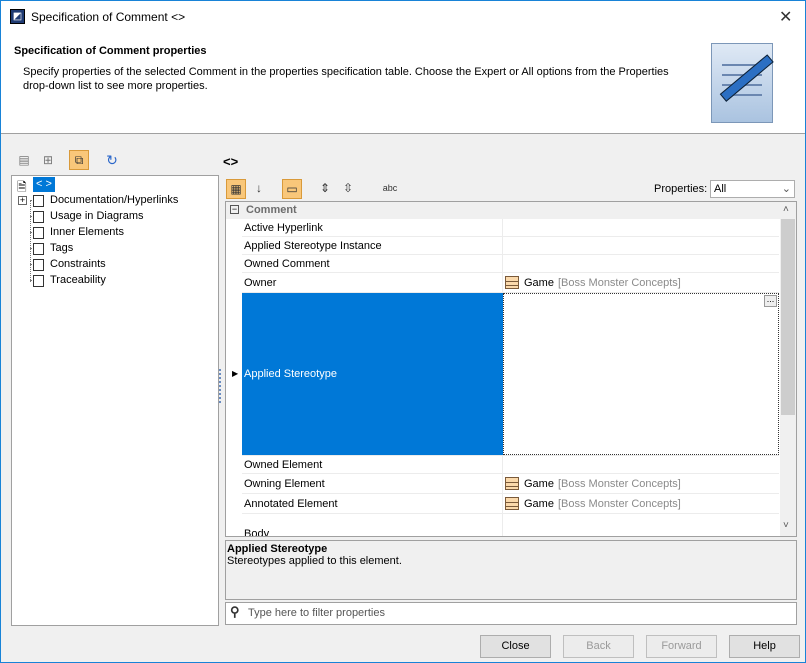 Image resolution: width=806 pixels, height=663 pixels. Describe the element at coordinates (87, 232) in the screenshot. I see `tree-item-label: Inner Elements` at that location.